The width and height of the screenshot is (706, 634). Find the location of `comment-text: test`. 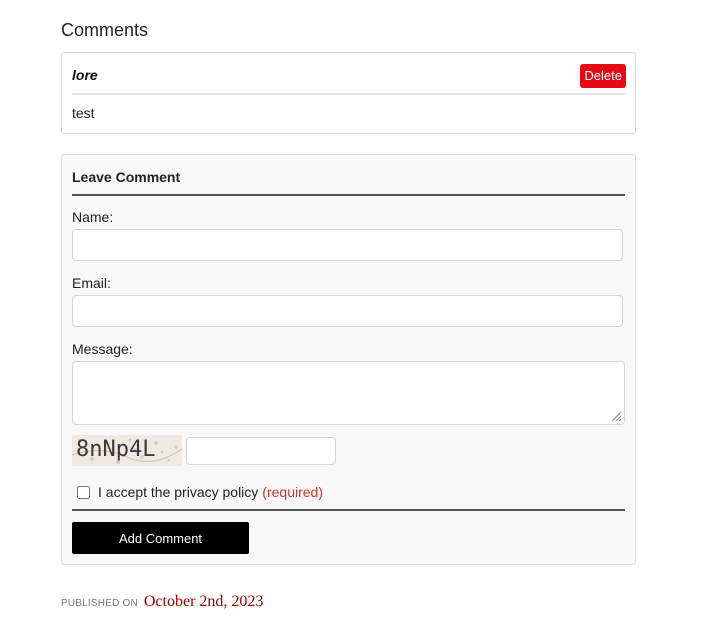

comment-text: test is located at coordinates (83, 113).